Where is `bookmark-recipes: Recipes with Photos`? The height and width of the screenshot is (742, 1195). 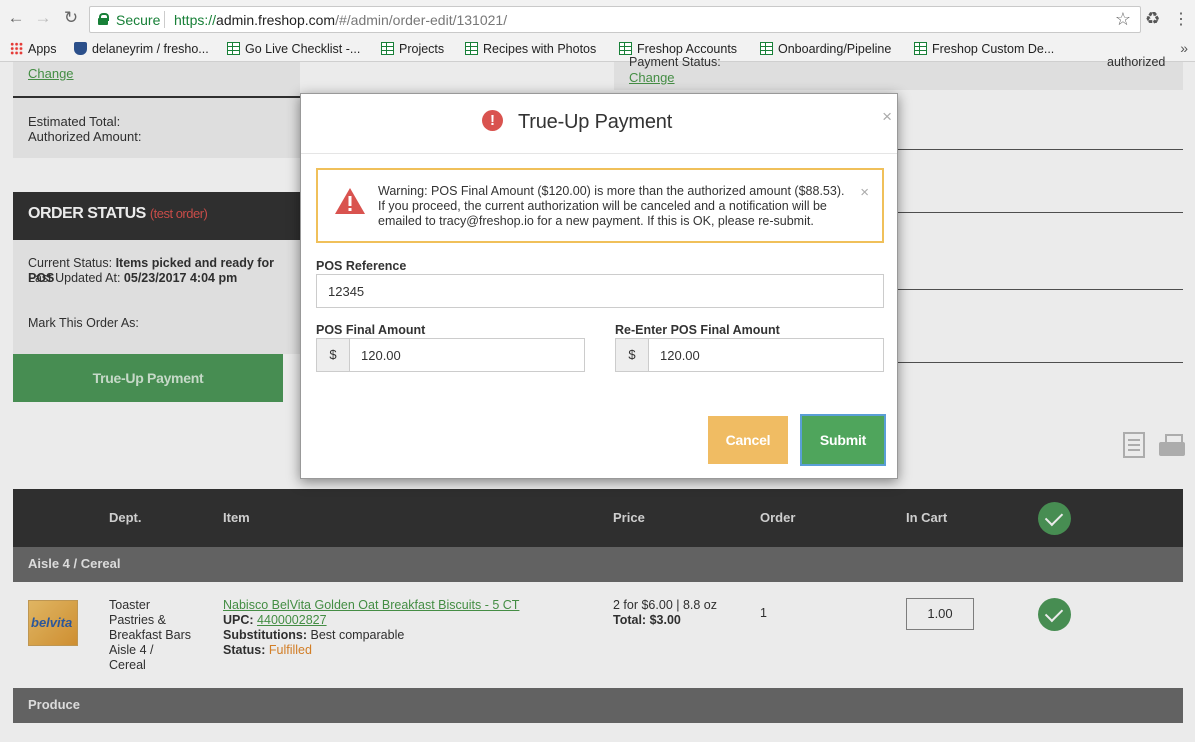 bookmark-recipes: Recipes with Photos is located at coordinates (530, 49).